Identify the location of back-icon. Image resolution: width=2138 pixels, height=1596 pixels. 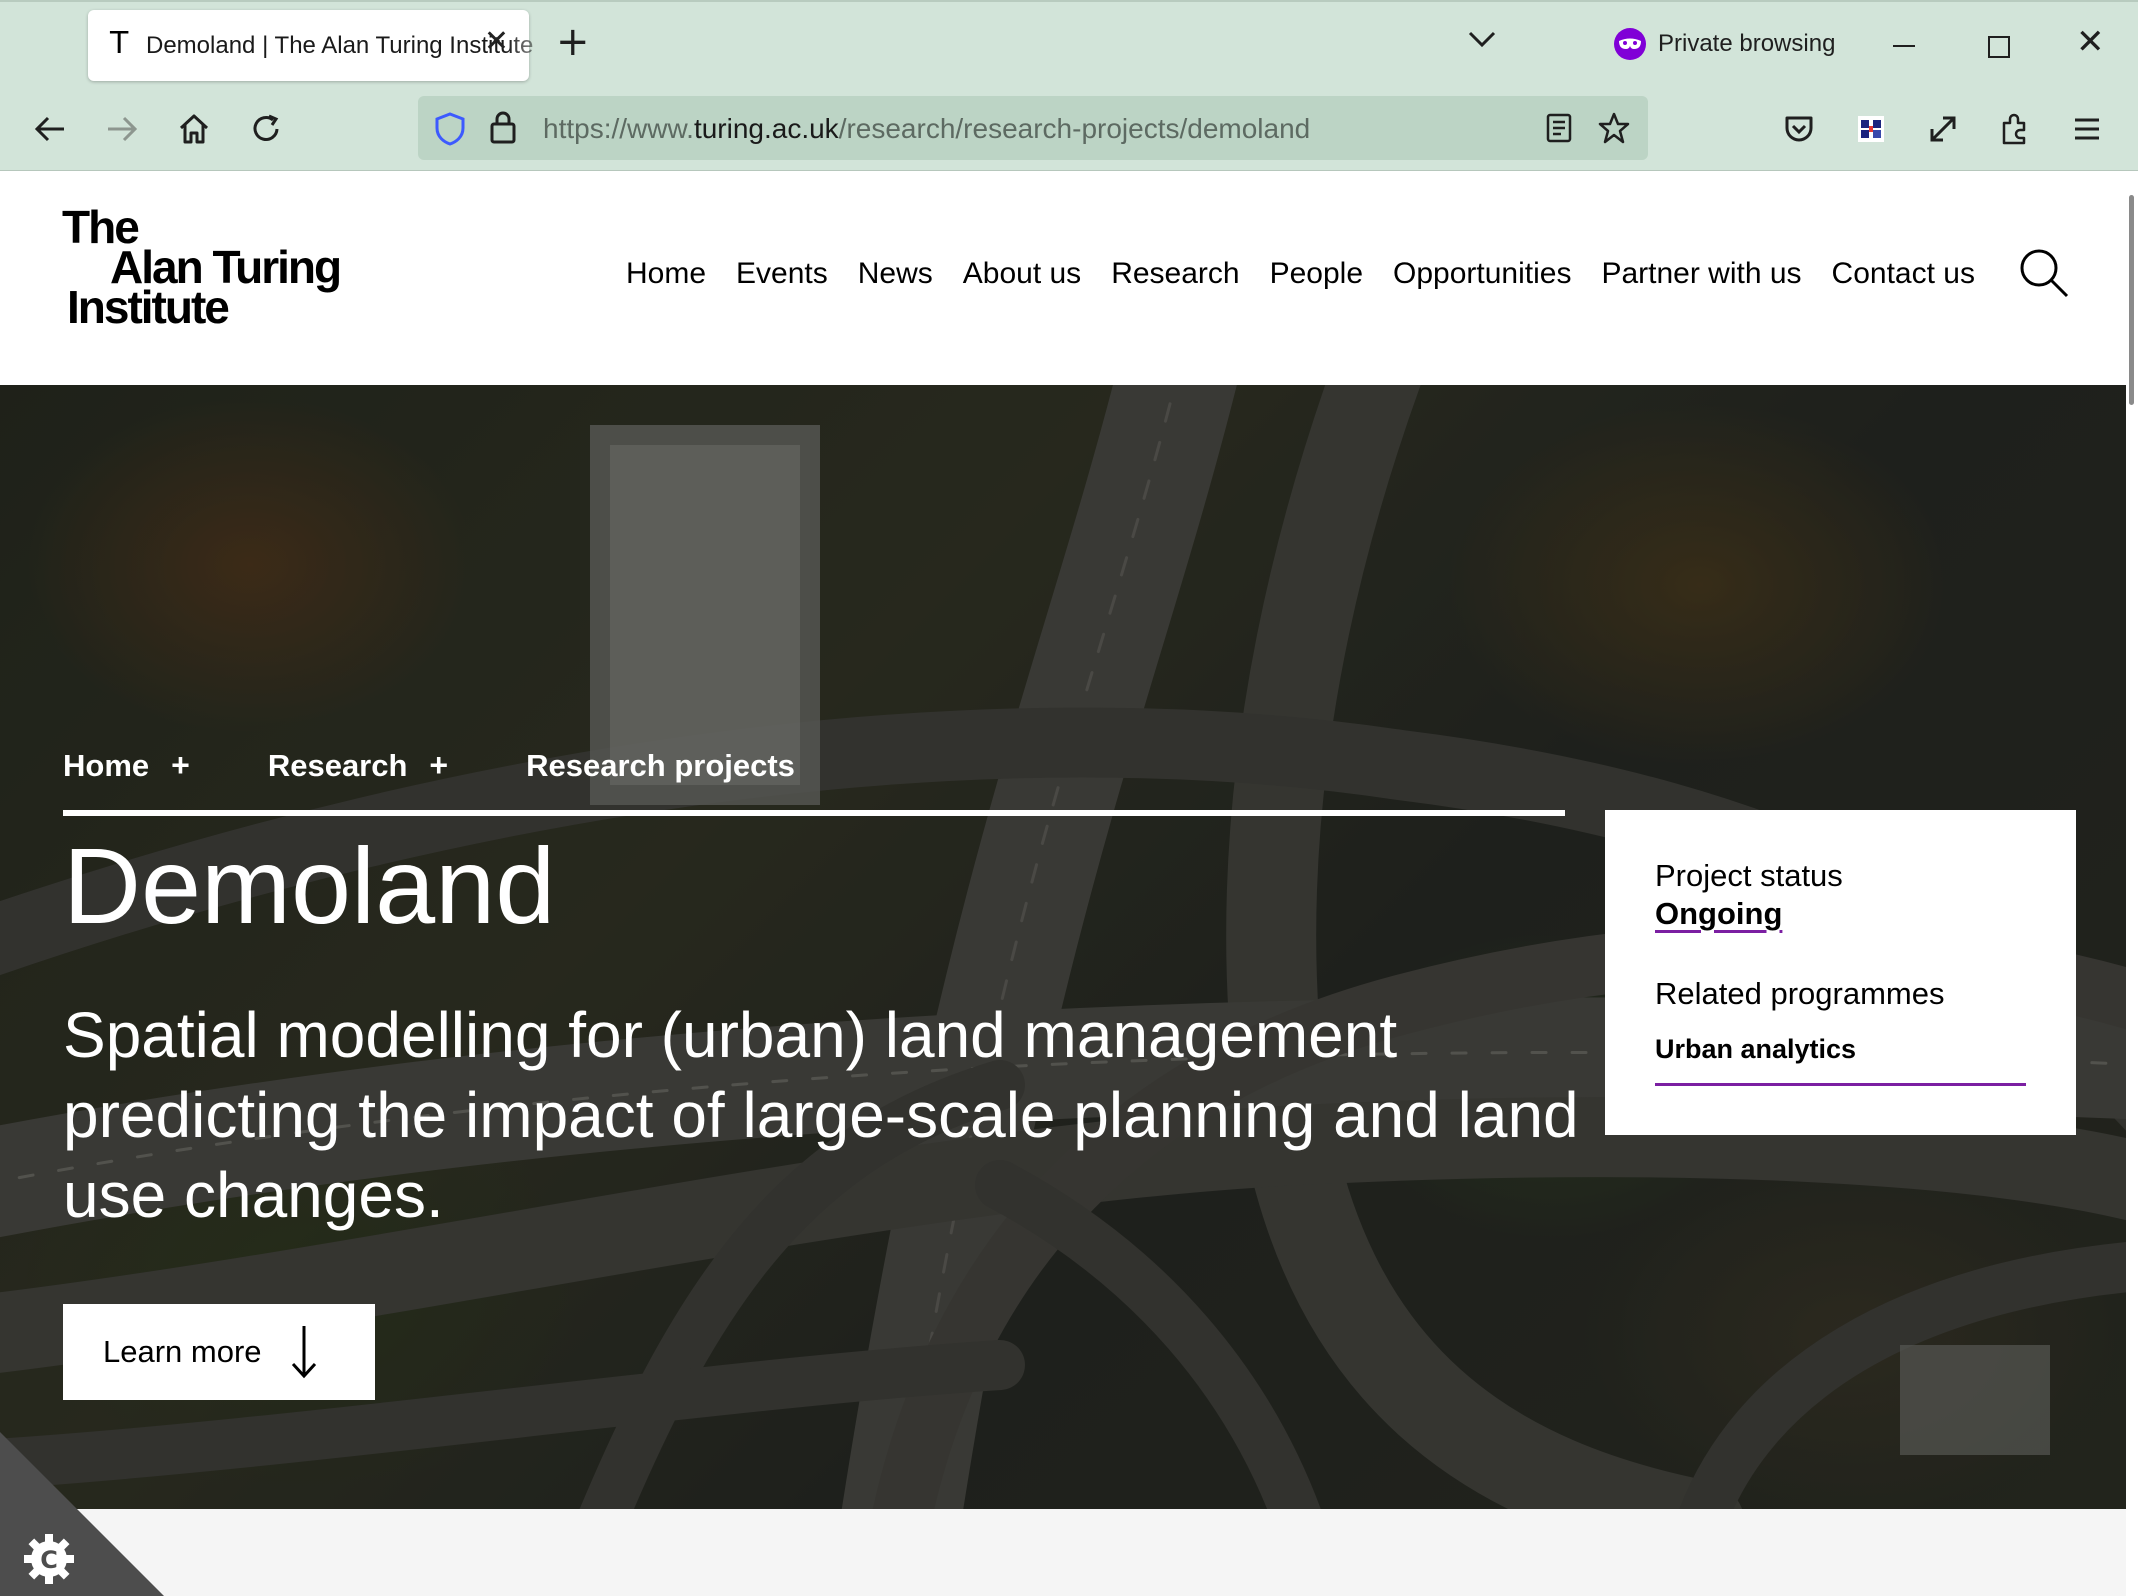
(50, 129).